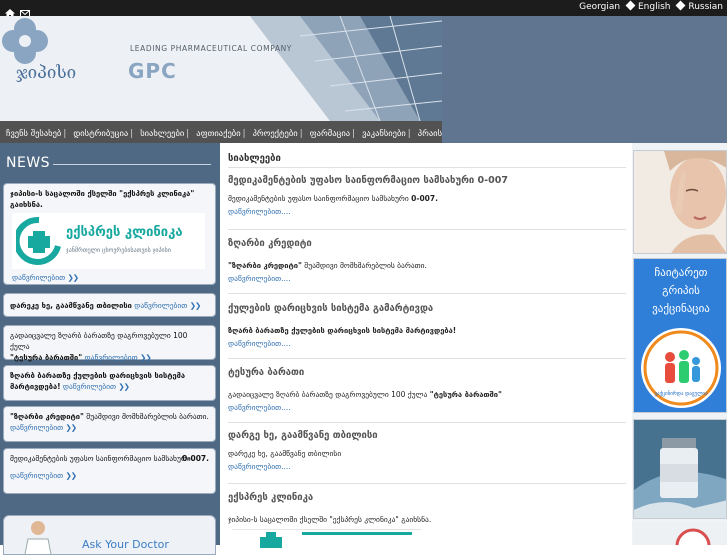 This screenshot has width=727, height=555. Describe the element at coordinates (427, 372) in the screenshot. I see `news-item-title: ტესურა ბარათი` at that location.